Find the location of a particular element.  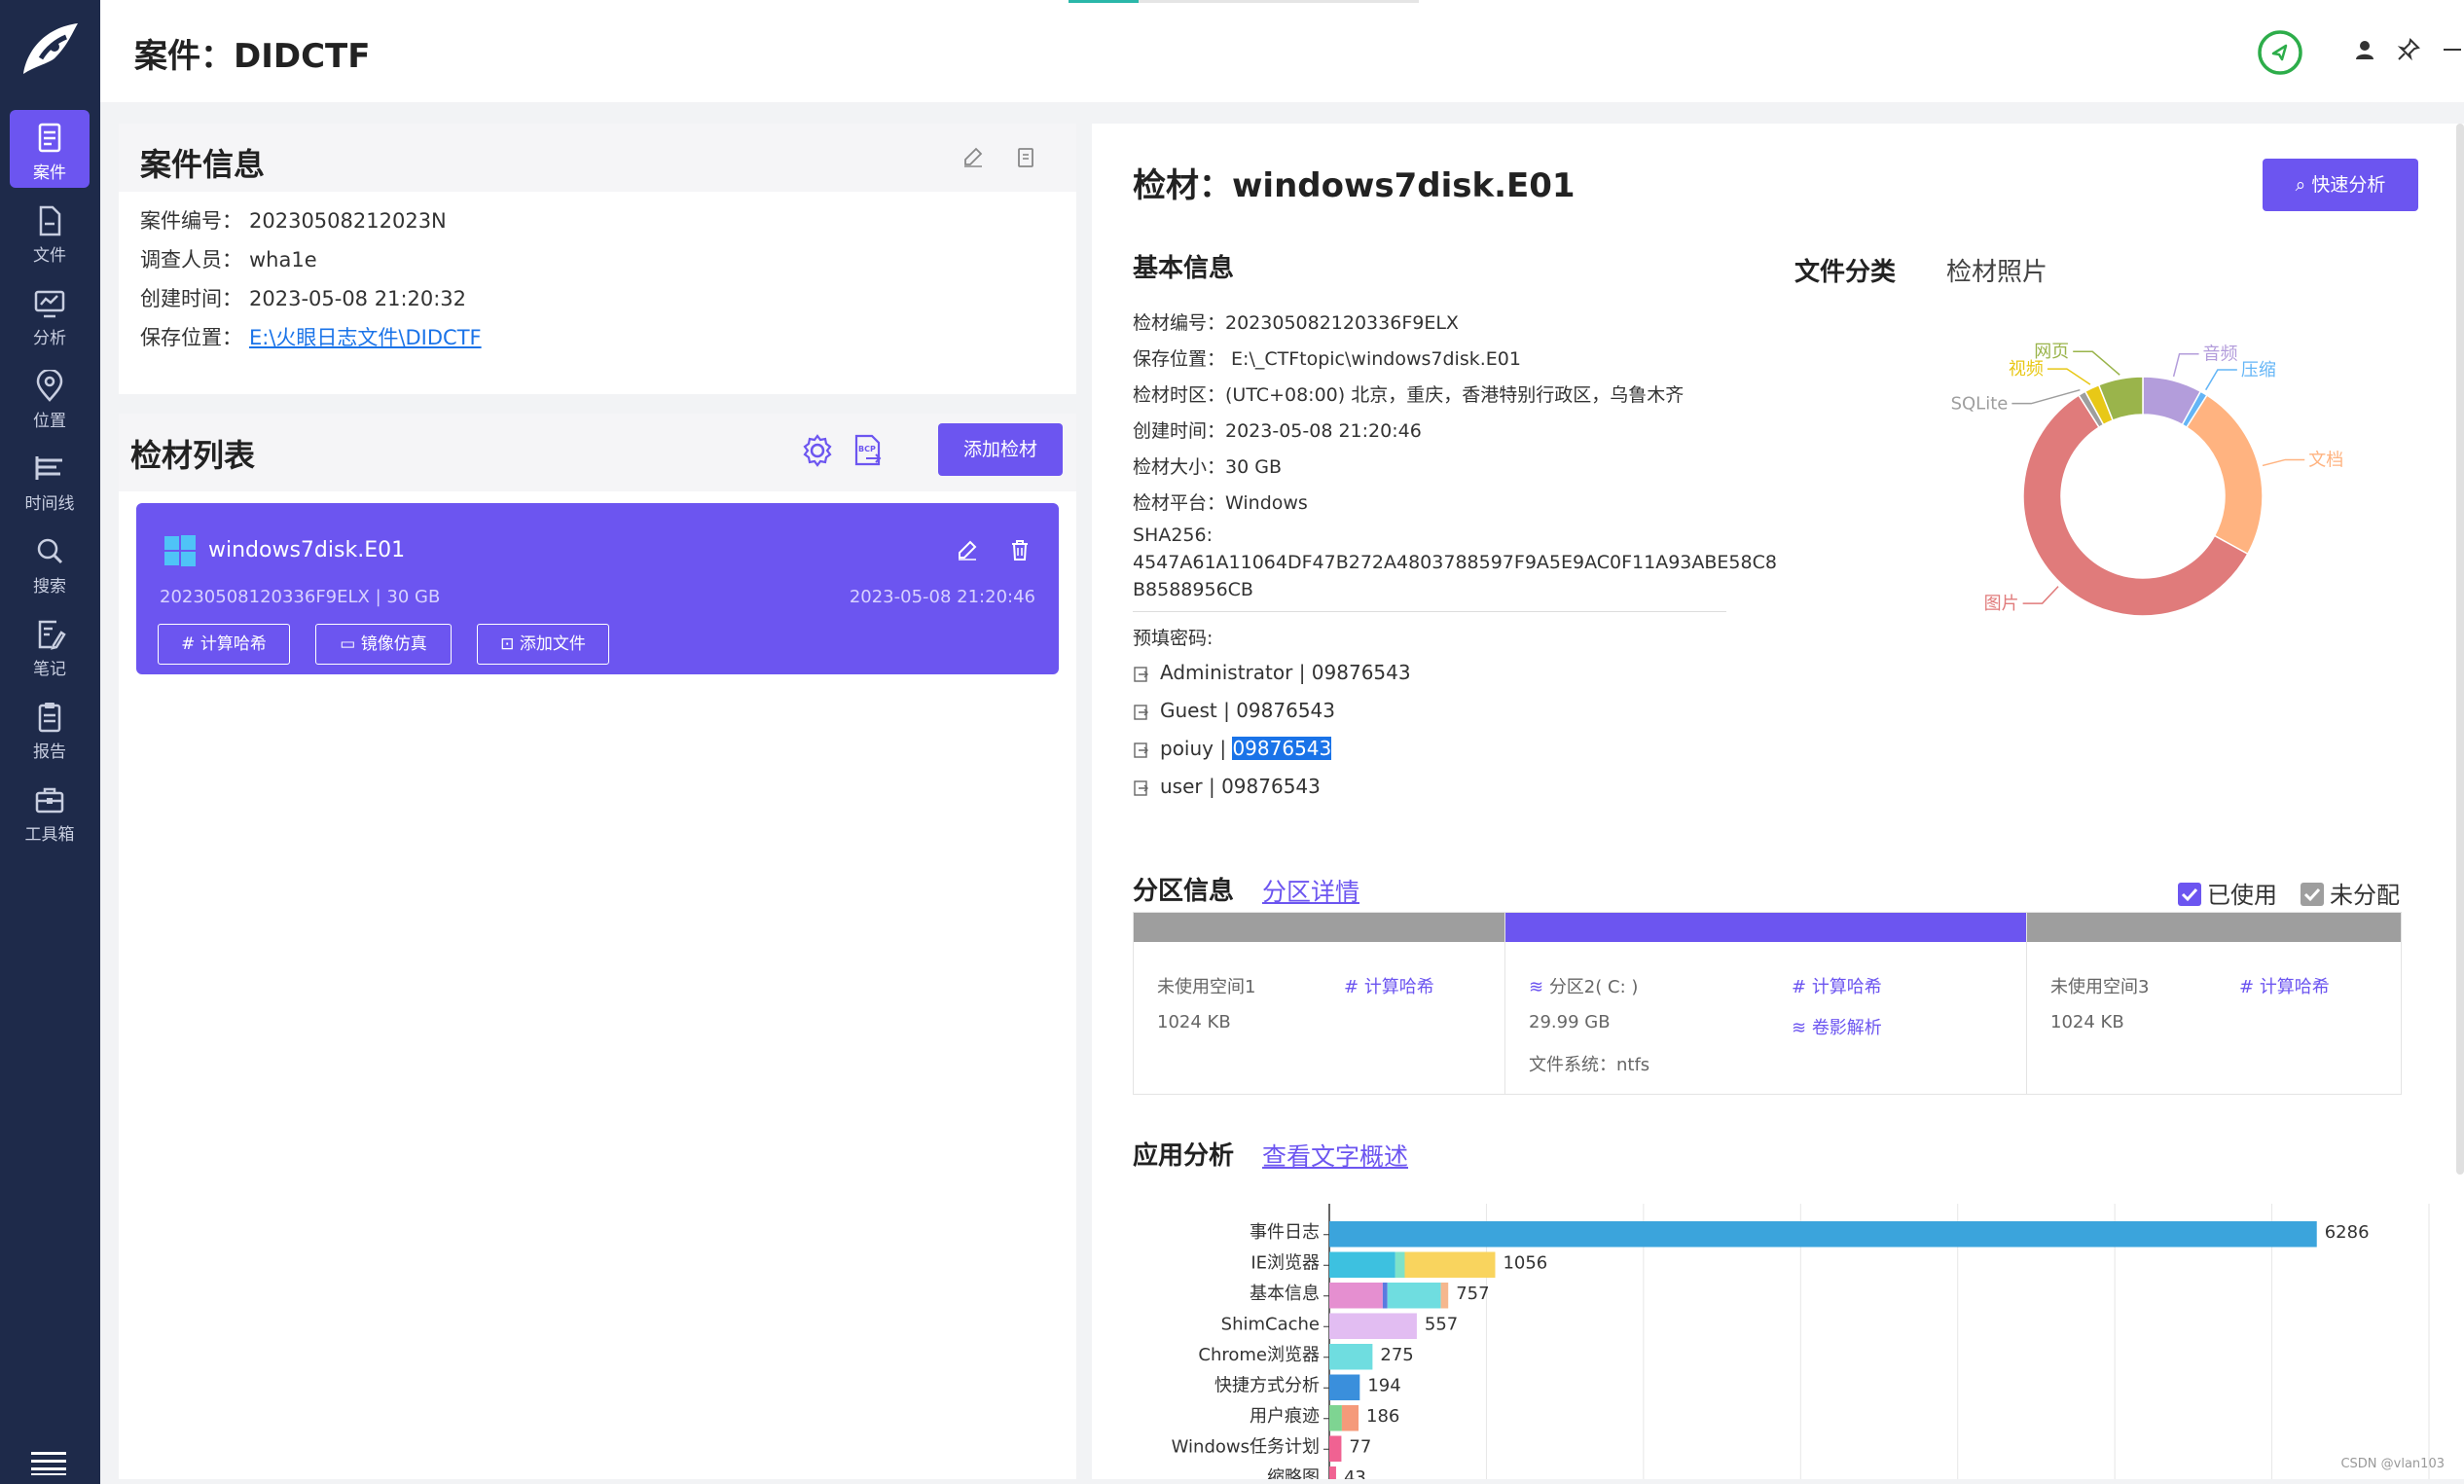

used-checkbox: 已使用 is located at coordinates (2227, 893).